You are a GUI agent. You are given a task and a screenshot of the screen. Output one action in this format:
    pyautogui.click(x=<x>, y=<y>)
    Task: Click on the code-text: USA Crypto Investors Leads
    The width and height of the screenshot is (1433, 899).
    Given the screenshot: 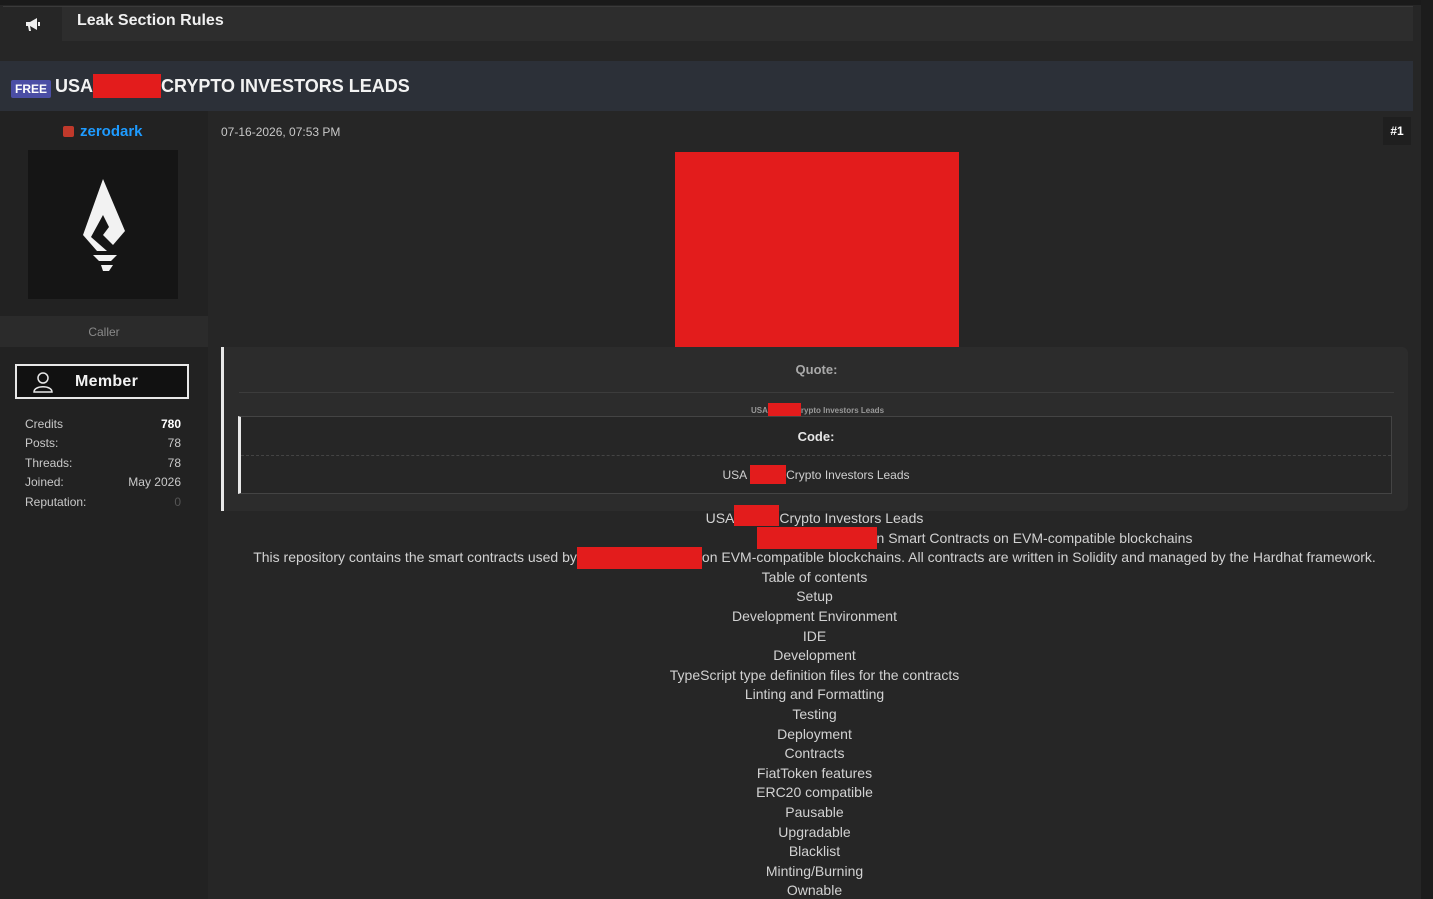 What is the action you would take?
    pyautogui.click(x=816, y=474)
    